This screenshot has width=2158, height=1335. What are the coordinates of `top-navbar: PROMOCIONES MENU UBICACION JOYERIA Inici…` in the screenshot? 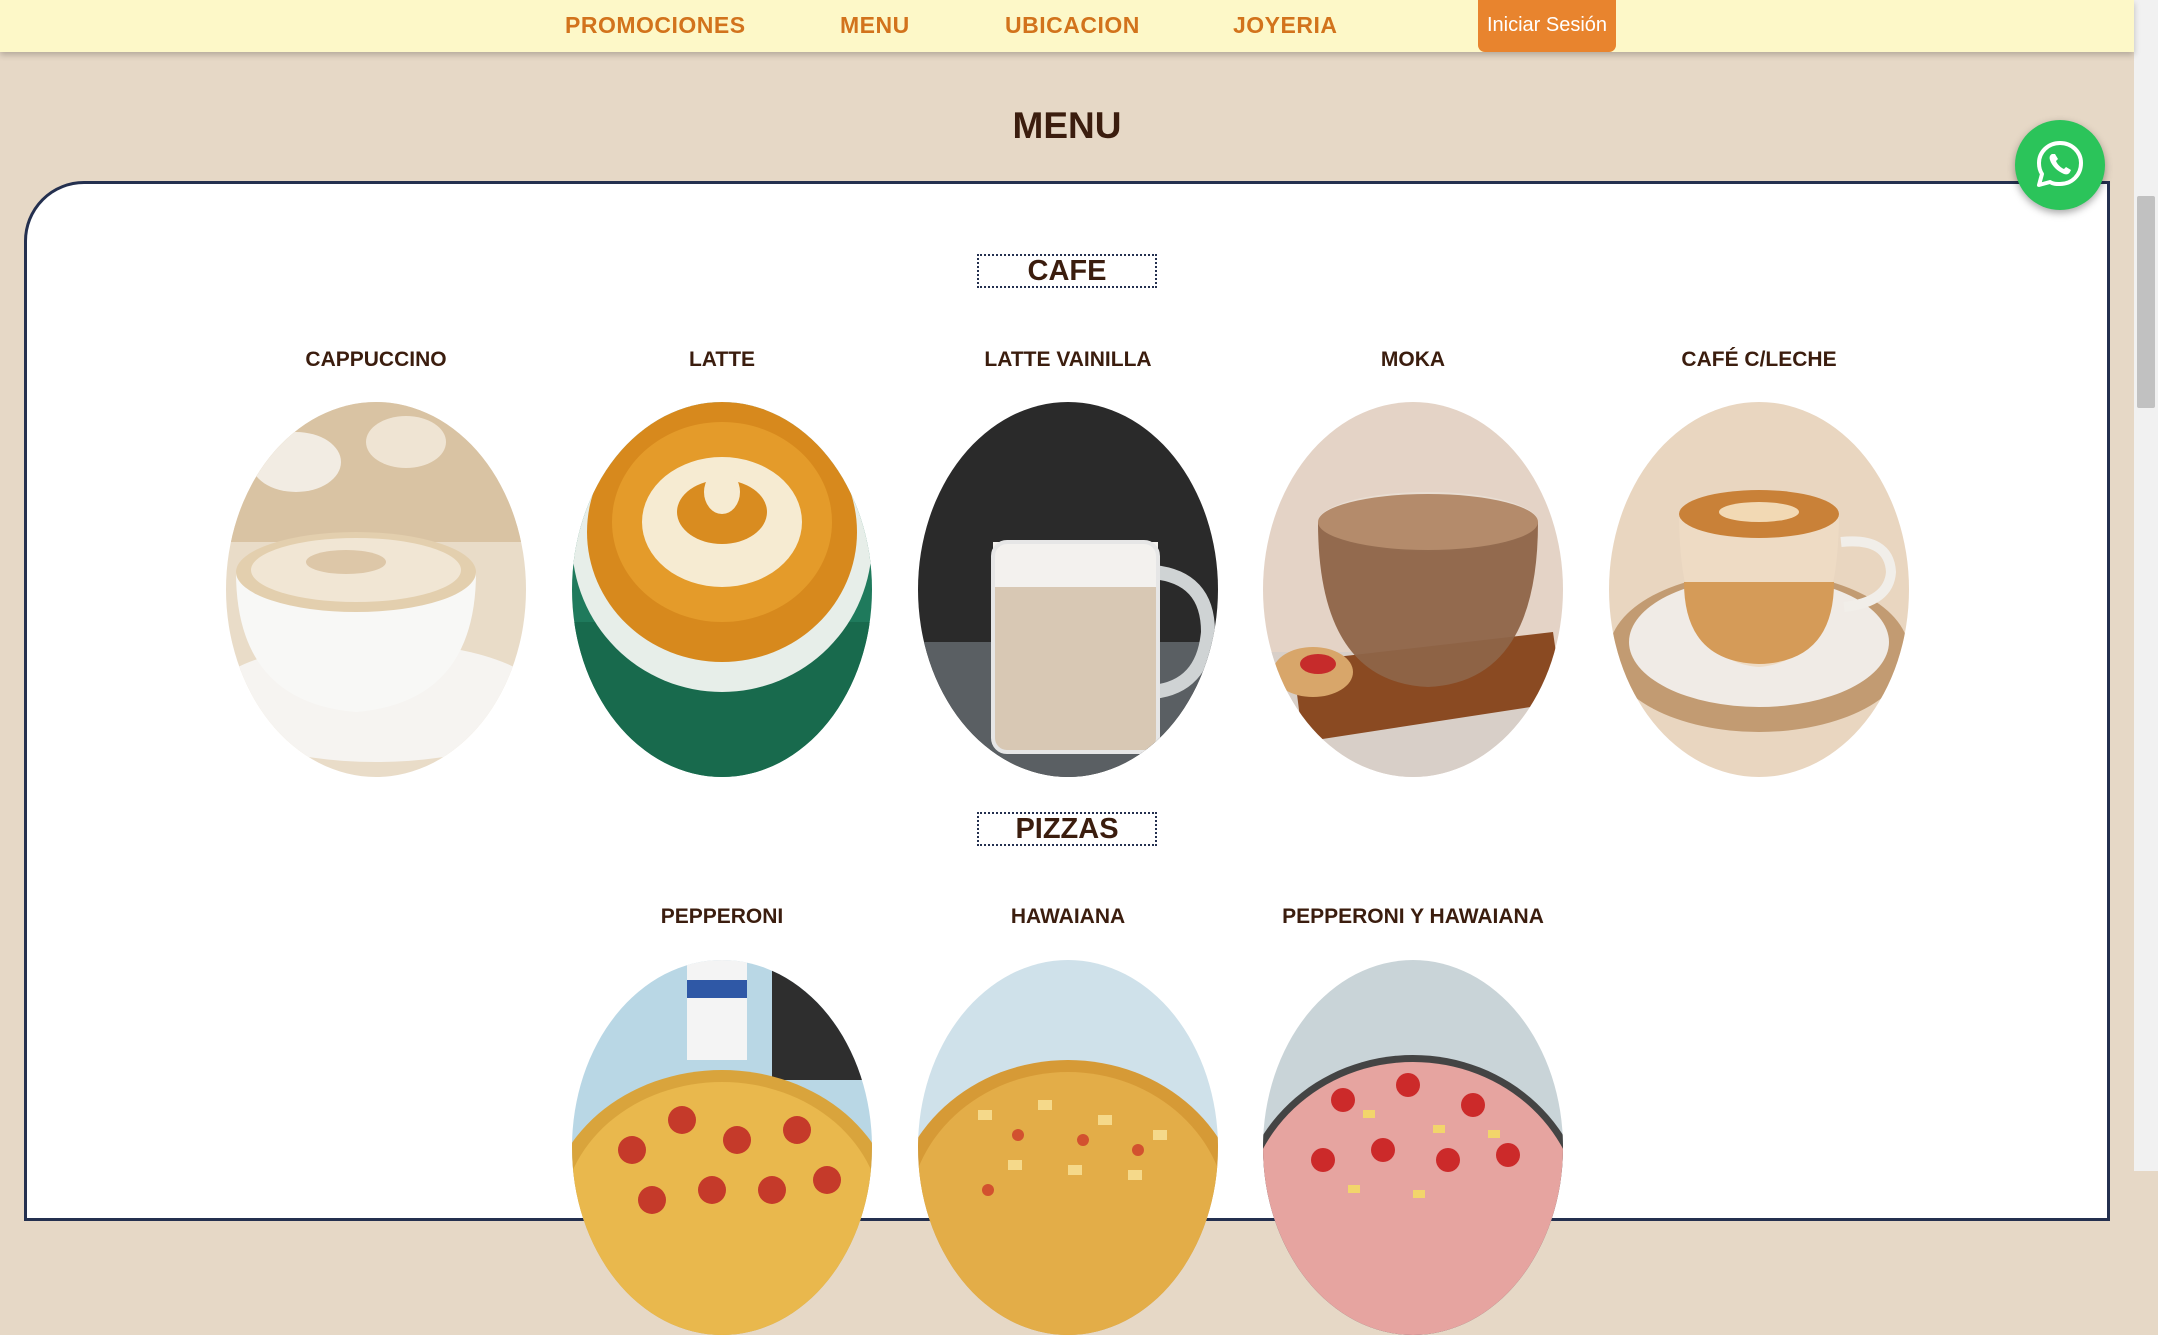 It's located at (1067, 26).